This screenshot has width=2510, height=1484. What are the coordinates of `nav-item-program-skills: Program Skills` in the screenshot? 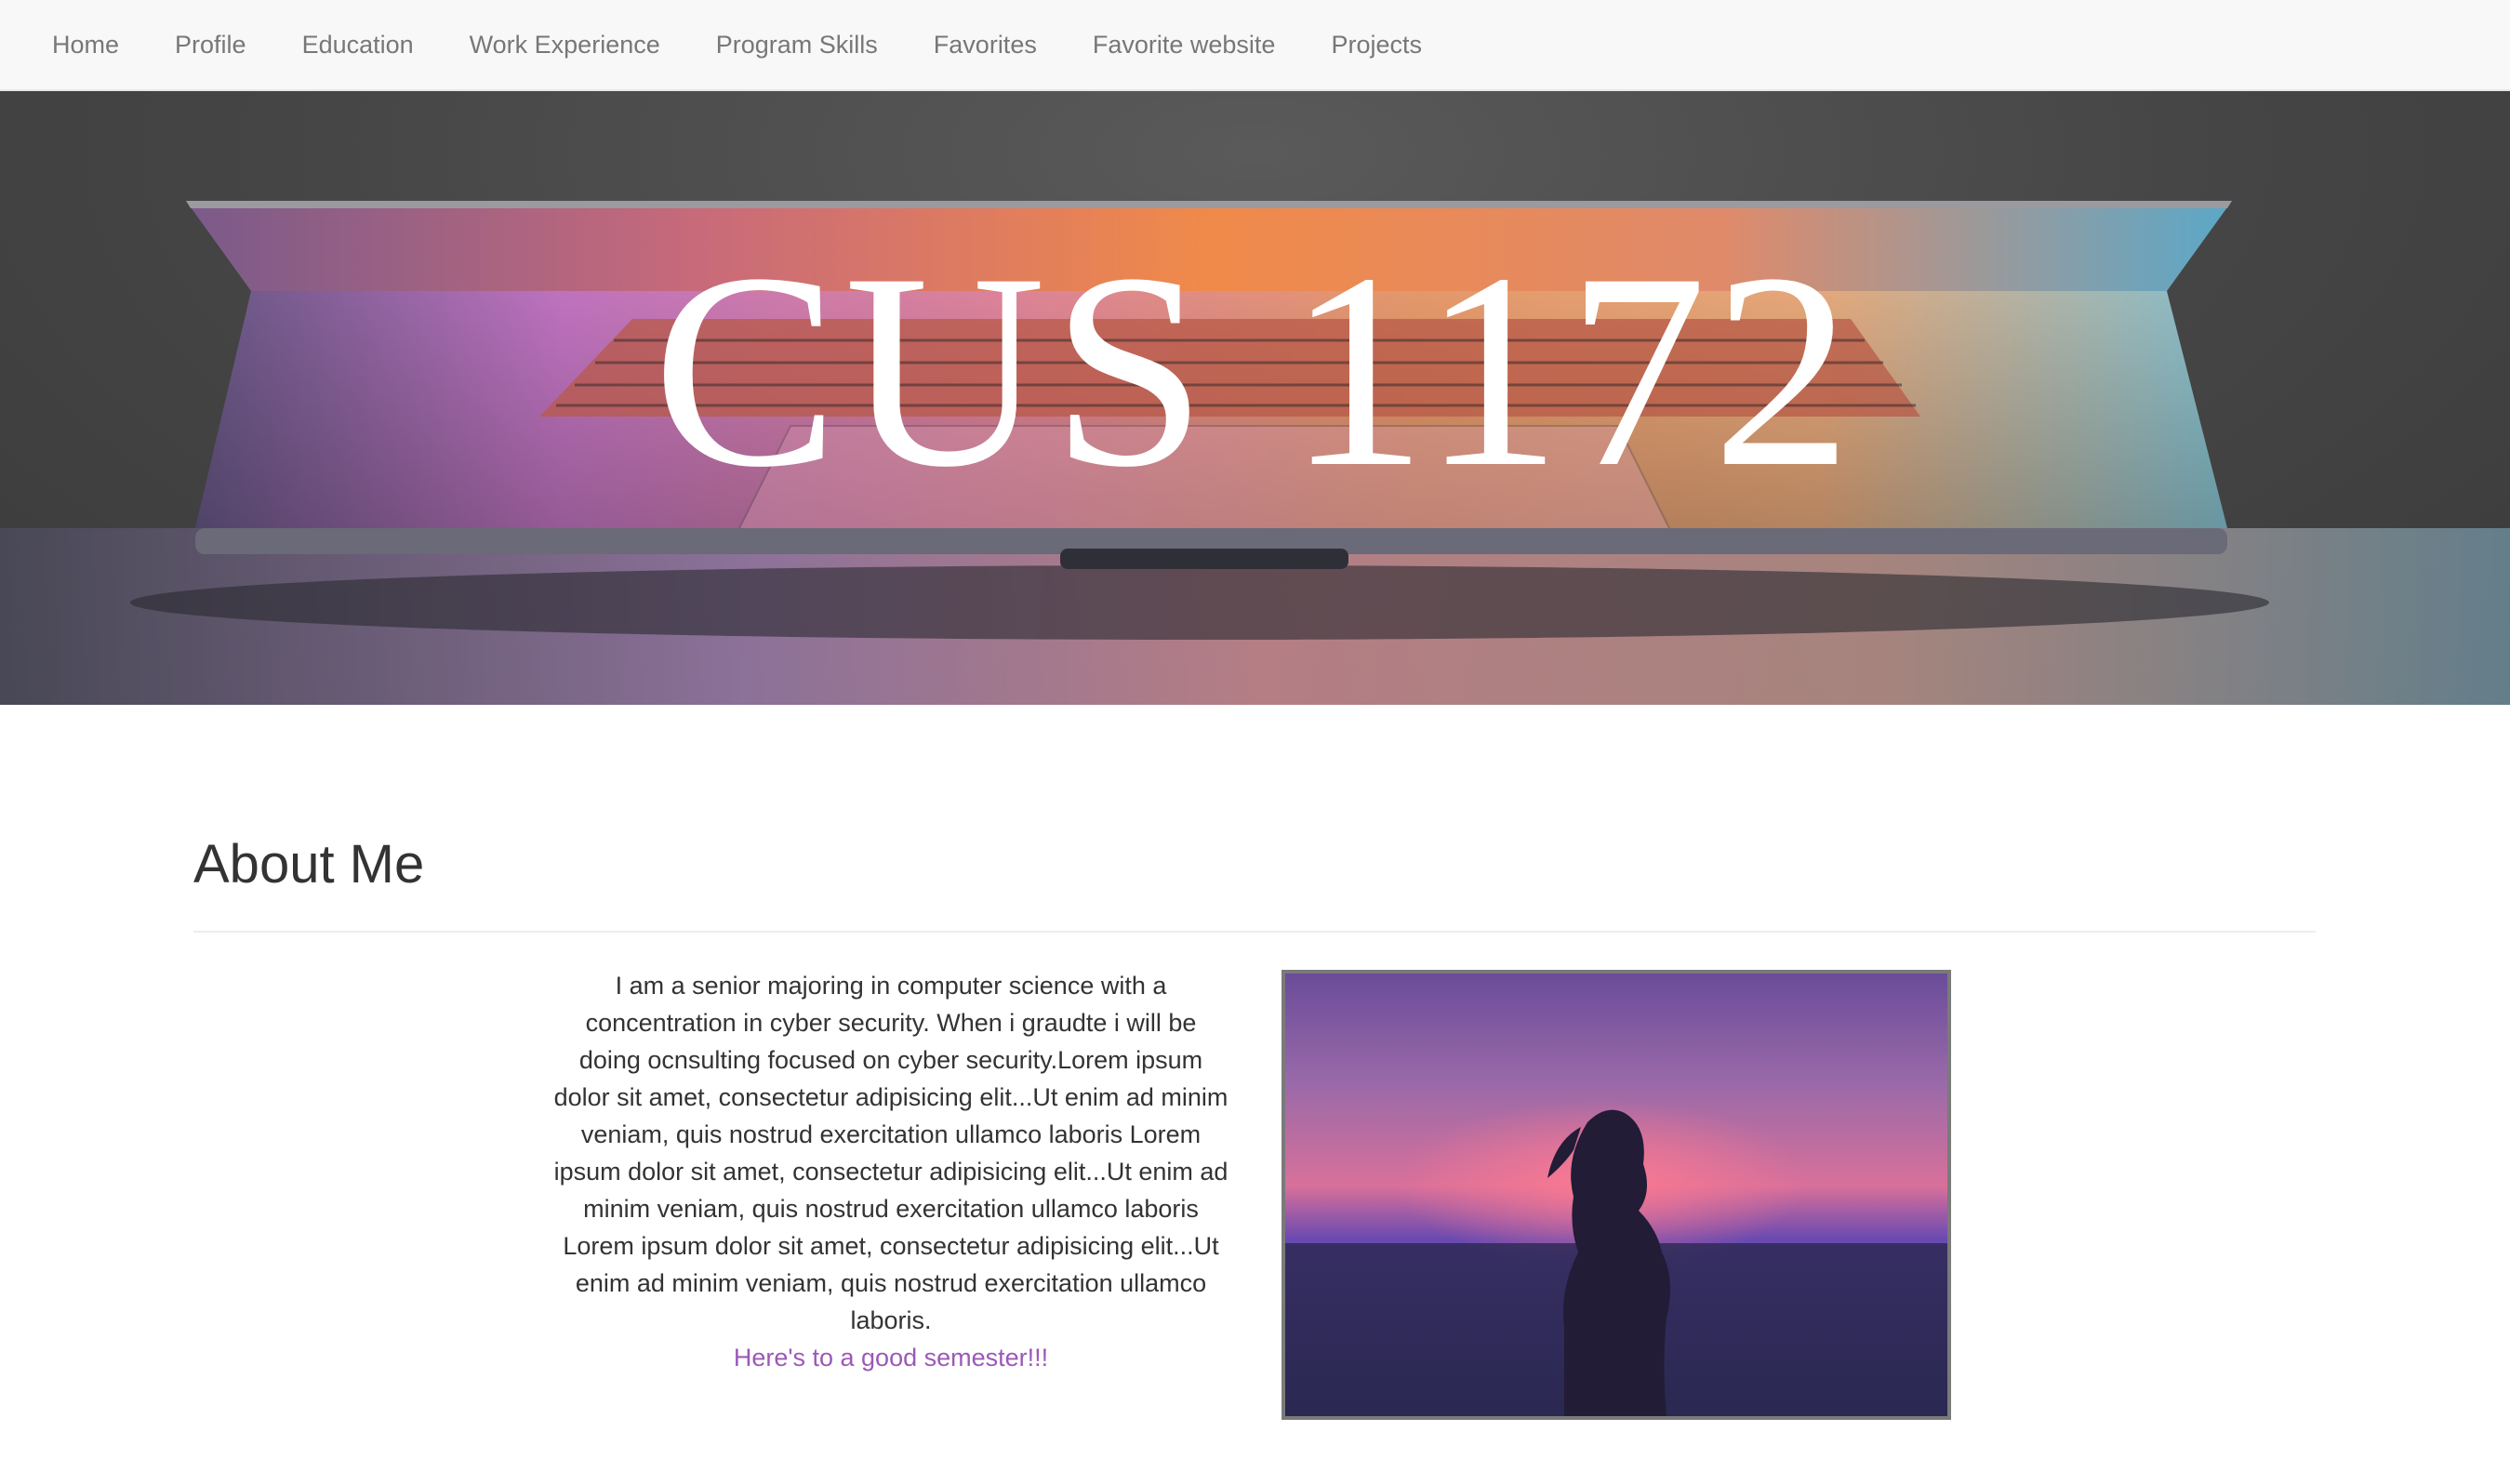 It's located at (797, 44).